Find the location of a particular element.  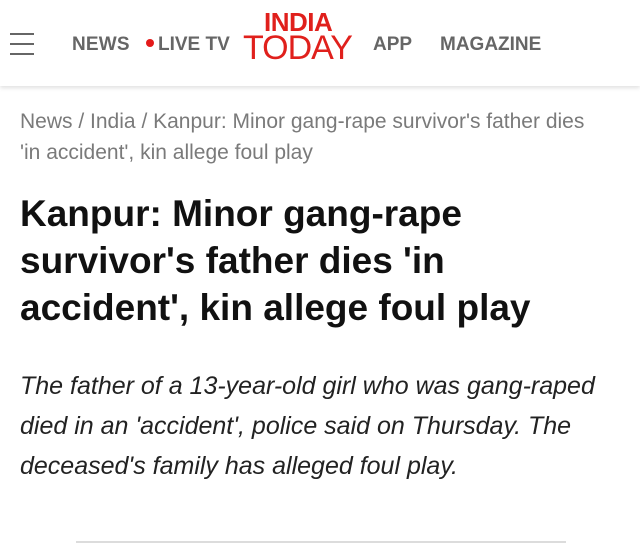

nav-magazine-link: MAGAZINE is located at coordinates (490, 45).